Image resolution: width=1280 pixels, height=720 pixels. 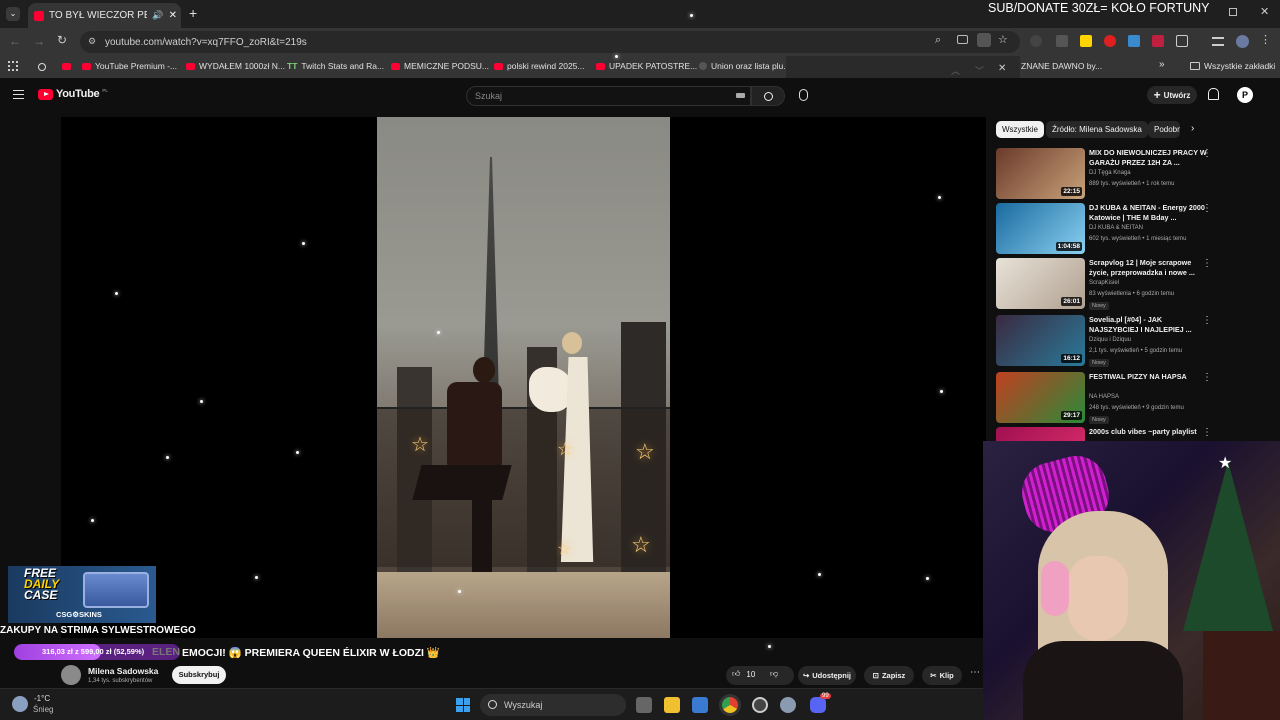 I want to click on extensions-puzzle-icon, so click(x=1182, y=41).